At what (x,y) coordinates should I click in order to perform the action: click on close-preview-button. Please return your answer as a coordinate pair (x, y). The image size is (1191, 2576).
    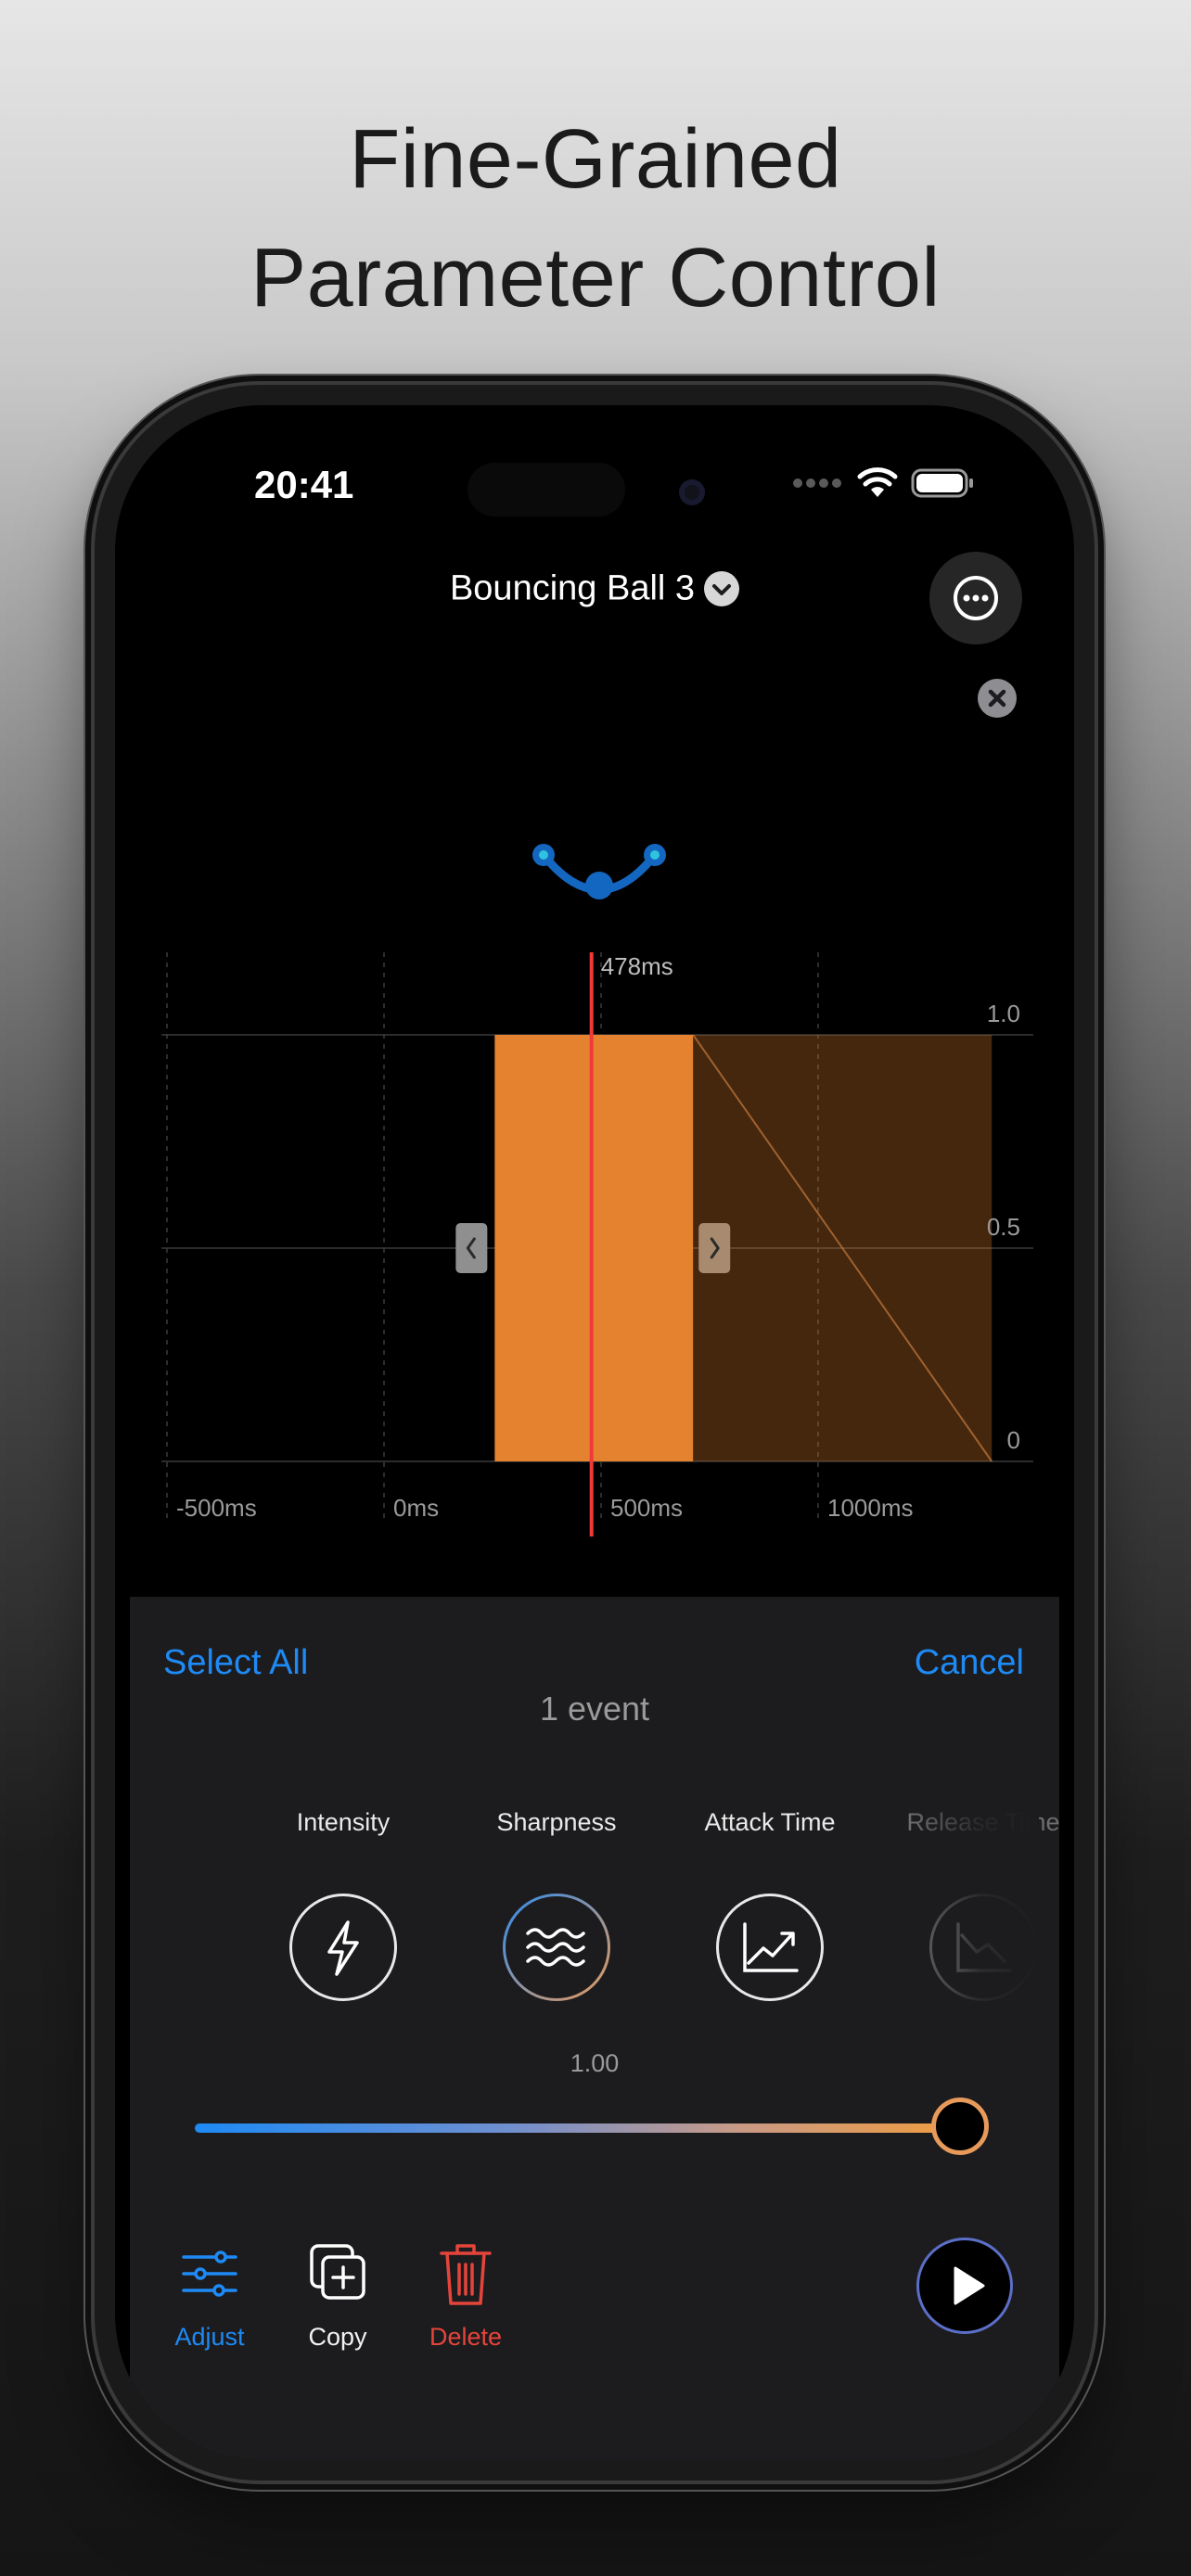
    Looking at the image, I should click on (997, 699).